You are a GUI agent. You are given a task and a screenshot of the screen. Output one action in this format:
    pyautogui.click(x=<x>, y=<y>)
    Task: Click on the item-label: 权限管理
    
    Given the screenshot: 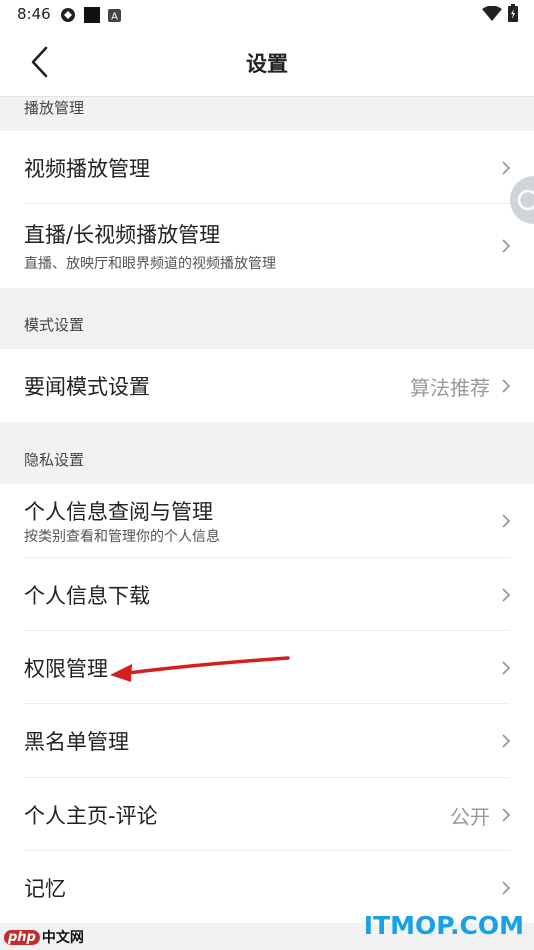 What is the action you would take?
    pyautogui.click(x=66, y=669)
    